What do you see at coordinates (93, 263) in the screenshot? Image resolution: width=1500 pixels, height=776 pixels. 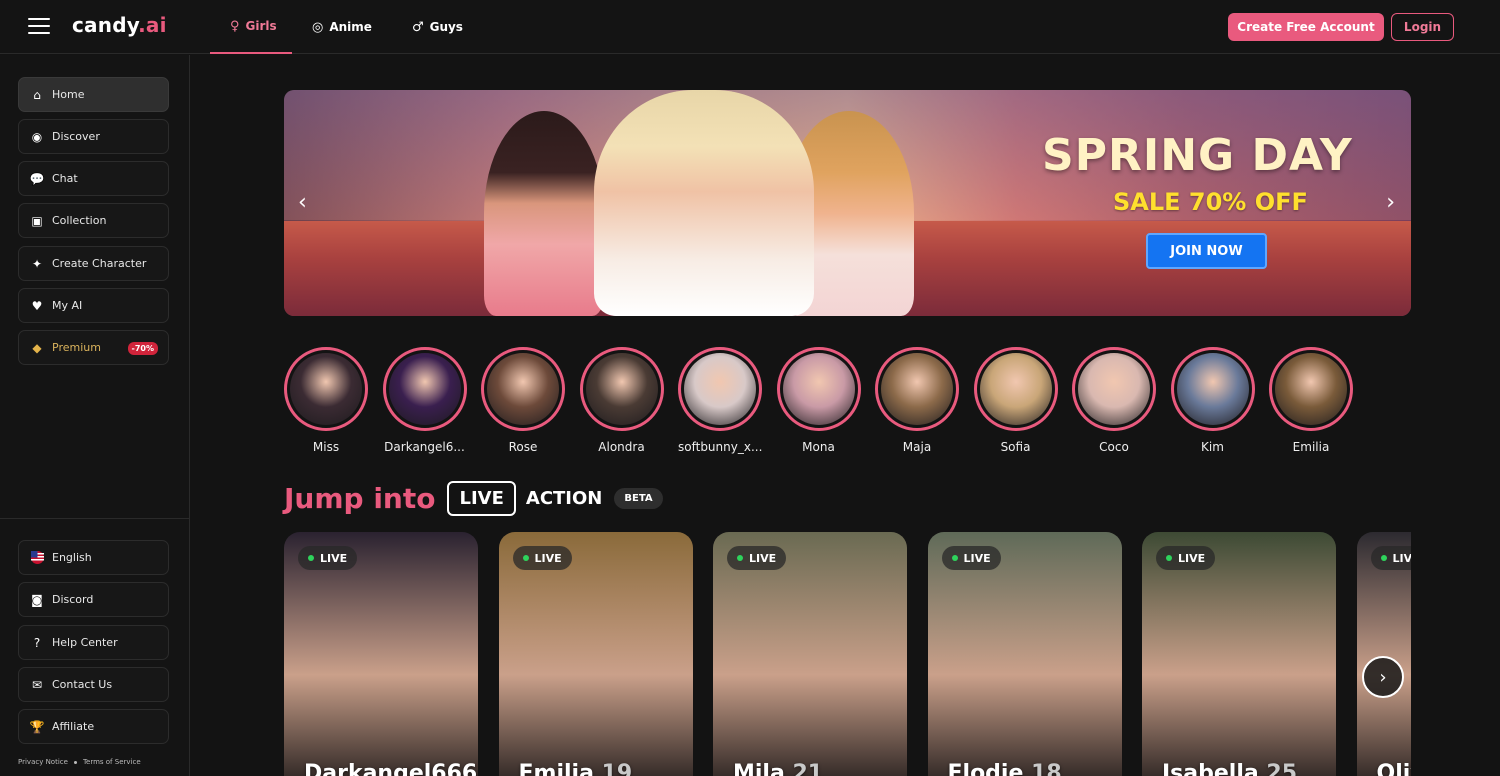 I see `sidebar-item-create-character: ✦ Create Character` at bounding box center [93, 263].